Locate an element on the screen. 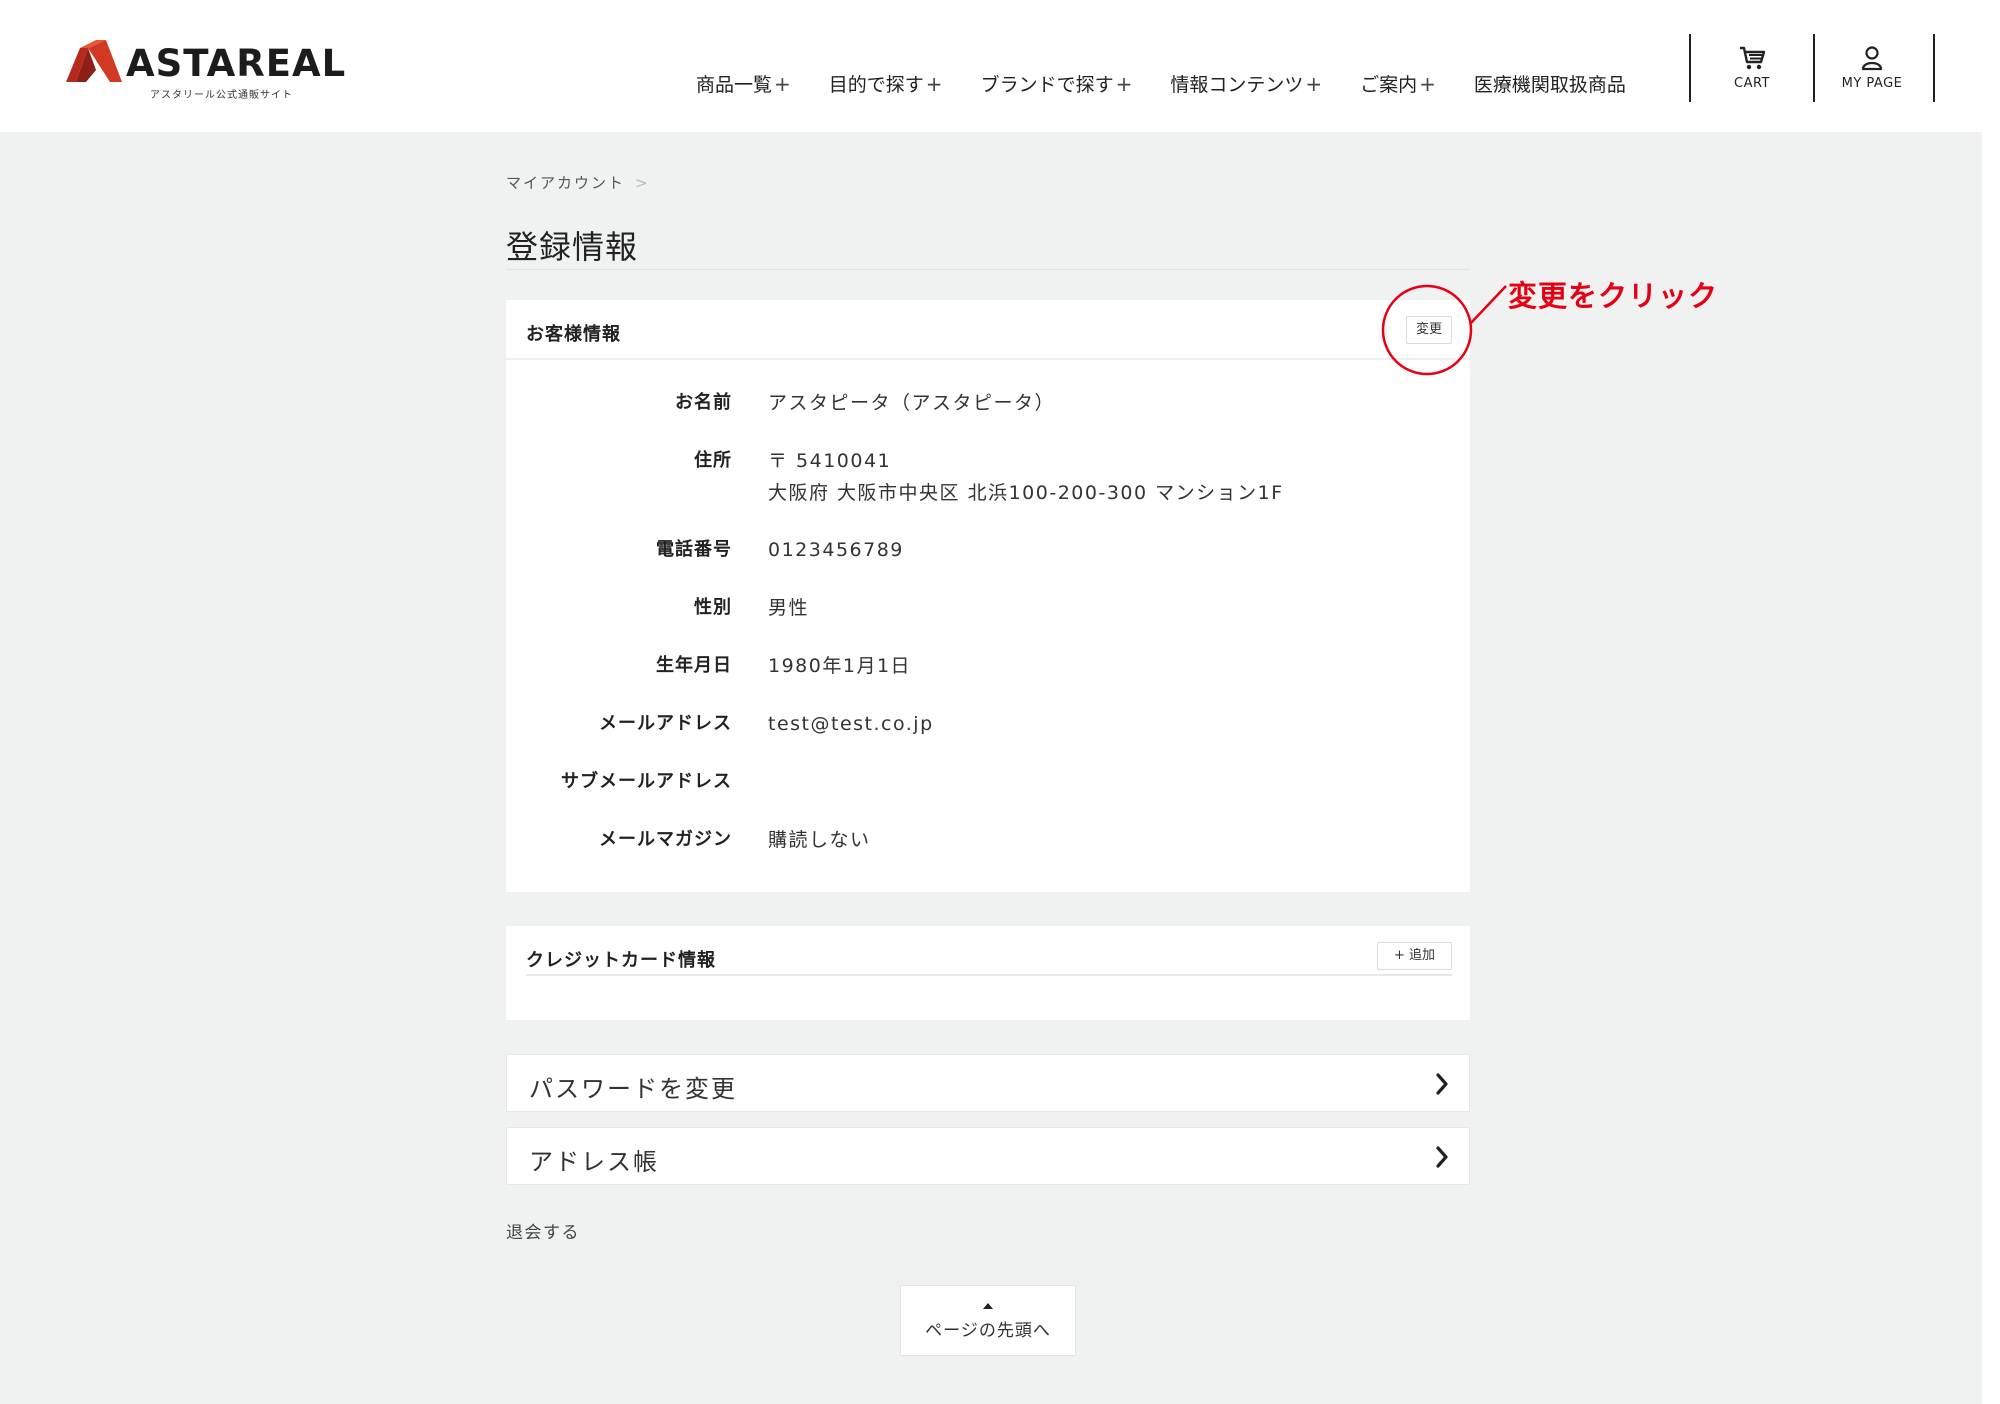 The height and width of the screenshot is (1404, 2000). info-label: サブメールアドレス is located at coordinates (646, 781).